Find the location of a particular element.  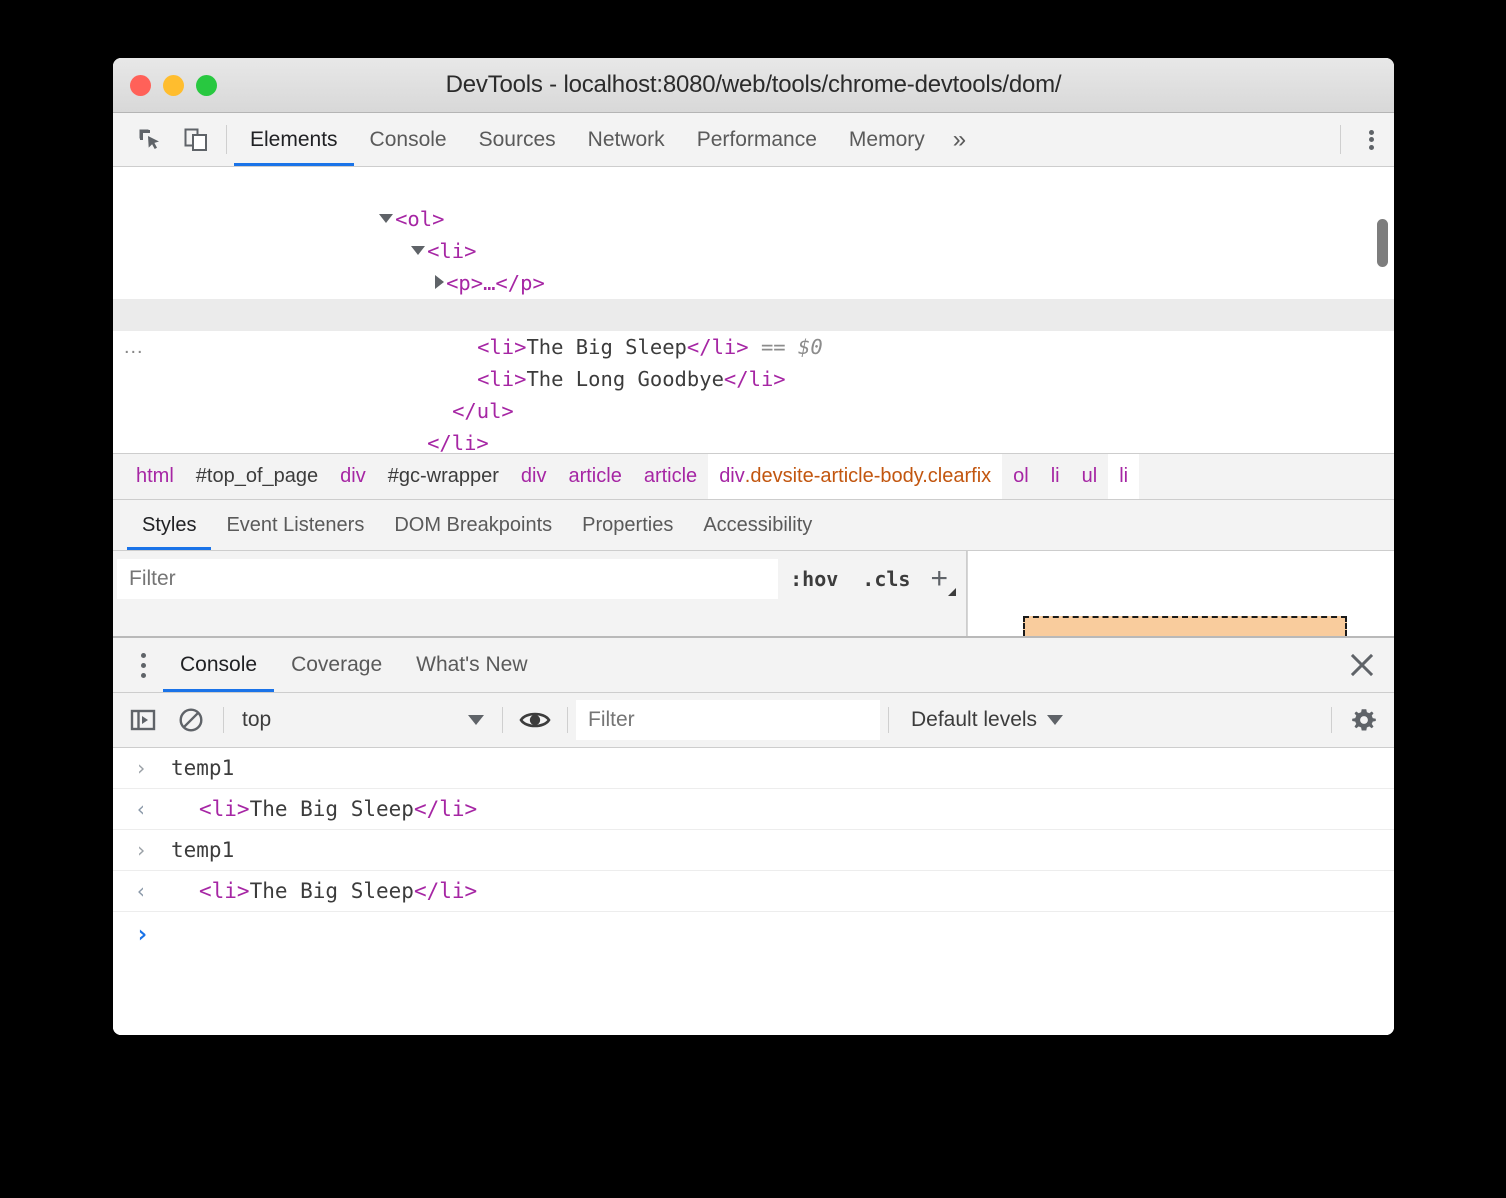

drawer-kebab-menu-icon is located at coordinates (143, 665).